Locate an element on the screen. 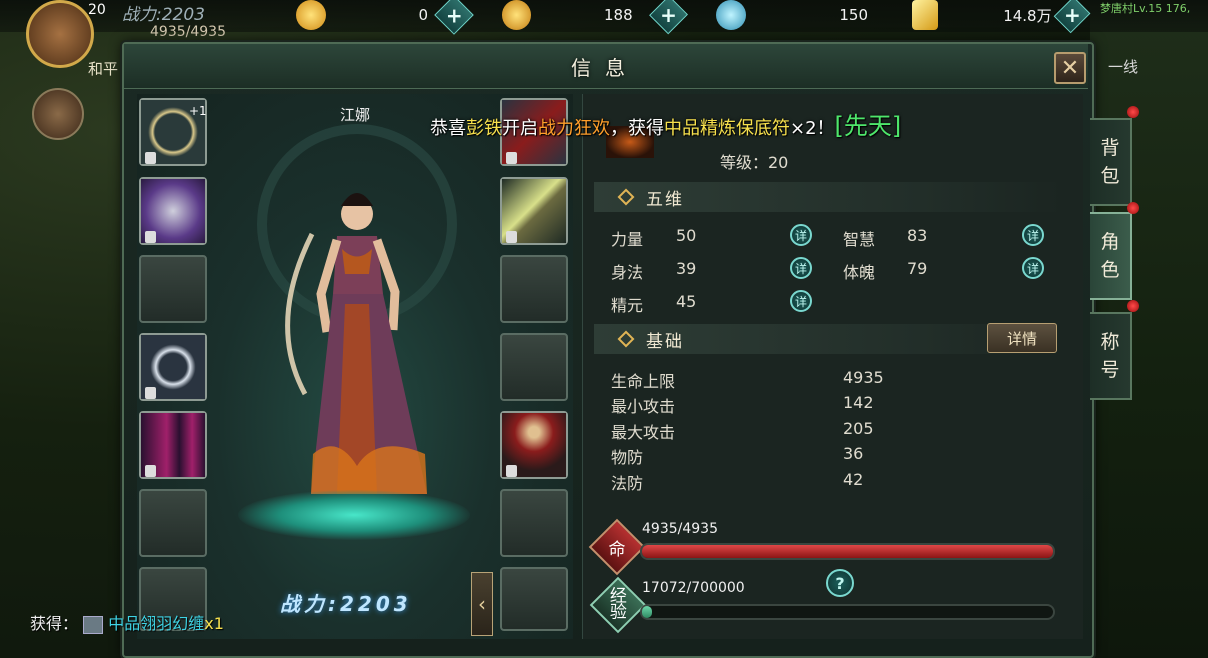 This screenshot has height=658, width=1208. equip-slot-necklace is located at coordinates (534, 289).